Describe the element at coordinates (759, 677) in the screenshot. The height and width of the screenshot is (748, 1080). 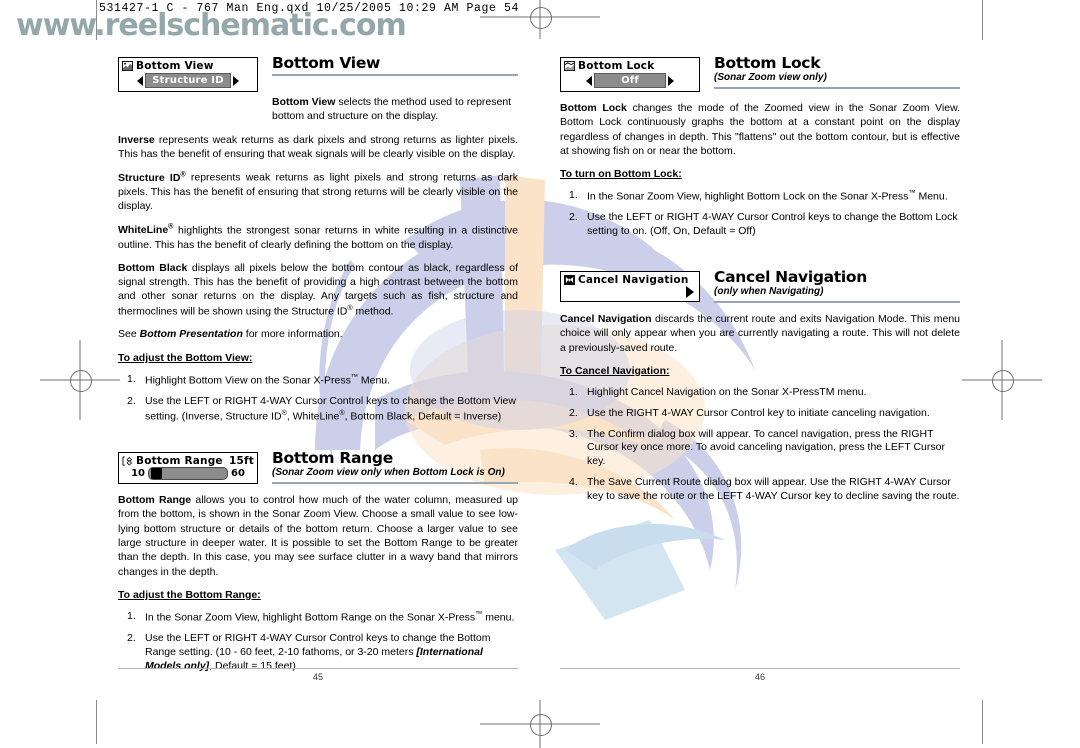
I see `page-number-right: 46` at that location.